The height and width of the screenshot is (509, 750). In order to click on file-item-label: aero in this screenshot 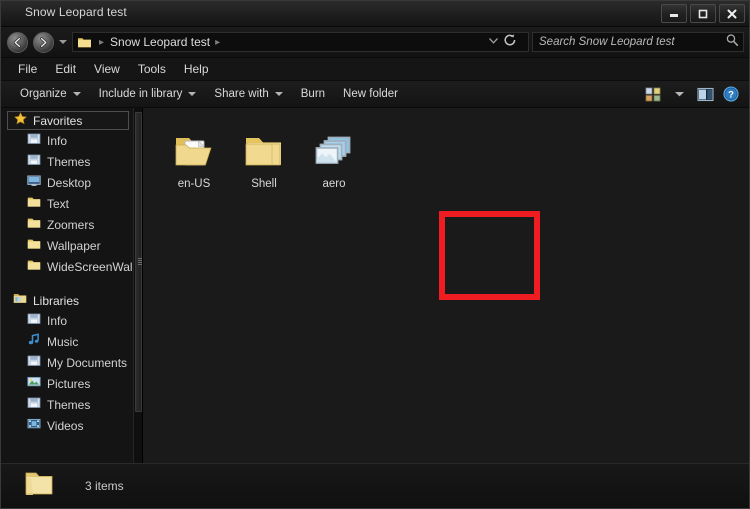, I will do `click(334, 184)`.